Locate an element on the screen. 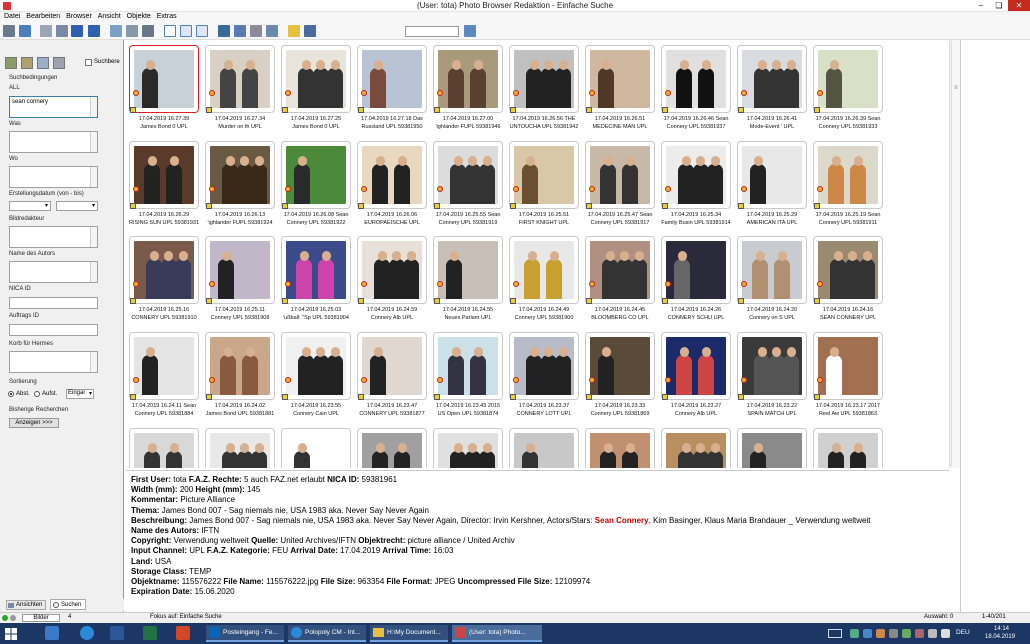 The width and height of the screenshot is (1030, 644). thumbnail-tile: 17.04.2019 16.26.41 Mode-Event ' UPL is located at coordinates (772, 90).